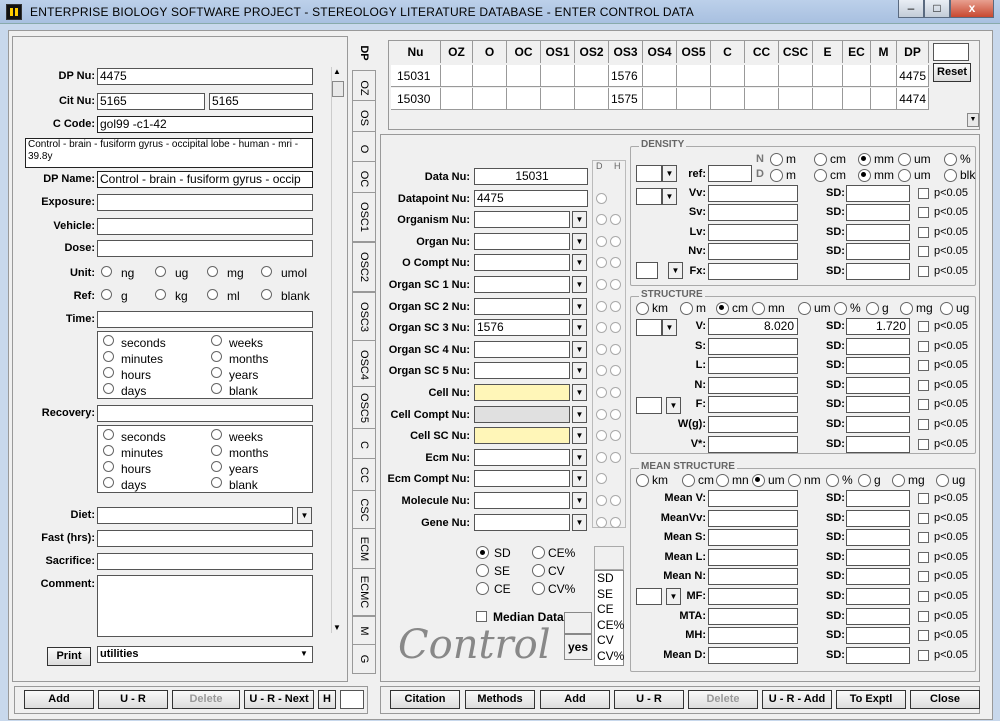 The width and height of the screenshot is (1000, 721). What do you see at coordinates (205, 654) in the screenshot?
I see `utilities-select: utilities` at bounding box center [205, 654].